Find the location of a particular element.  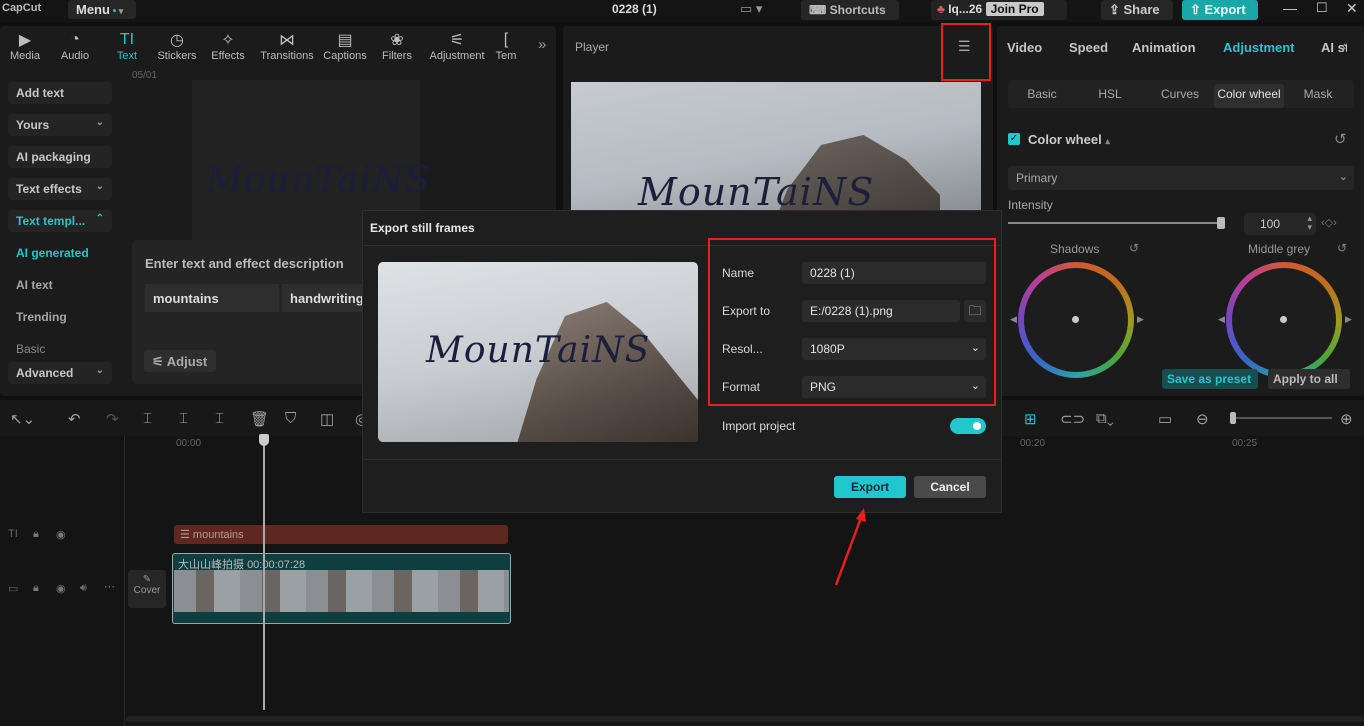

ai-prompt-input: mountains is located at coordinates (212, 298).